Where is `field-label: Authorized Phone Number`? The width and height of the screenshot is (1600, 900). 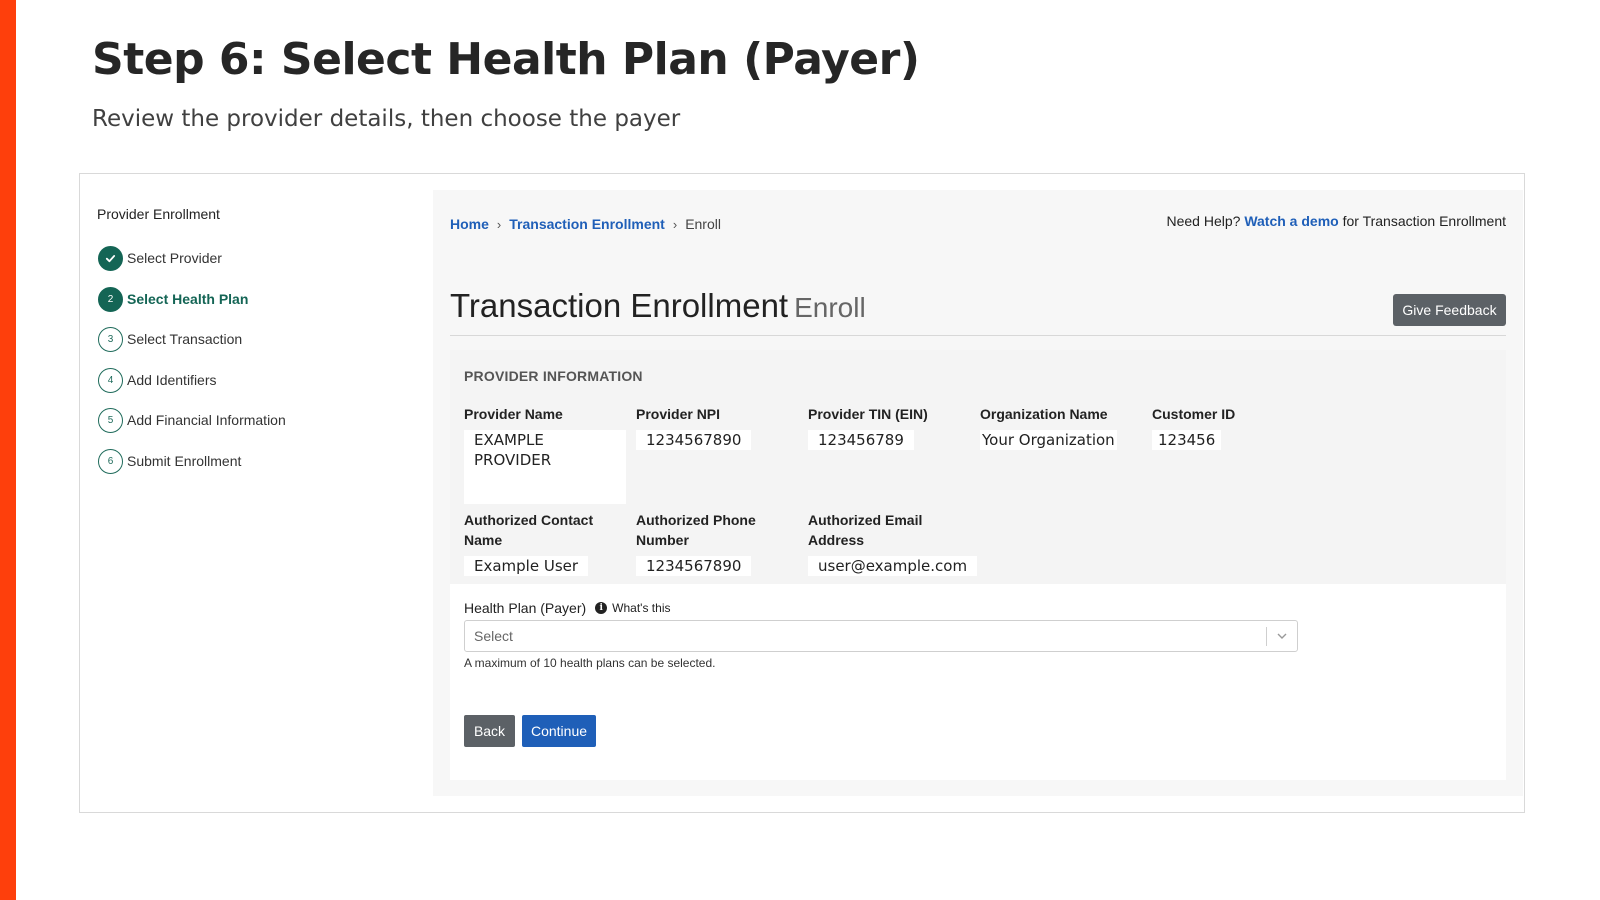
field-label: Authorized Phone Number is located at coordinates (696, 530).